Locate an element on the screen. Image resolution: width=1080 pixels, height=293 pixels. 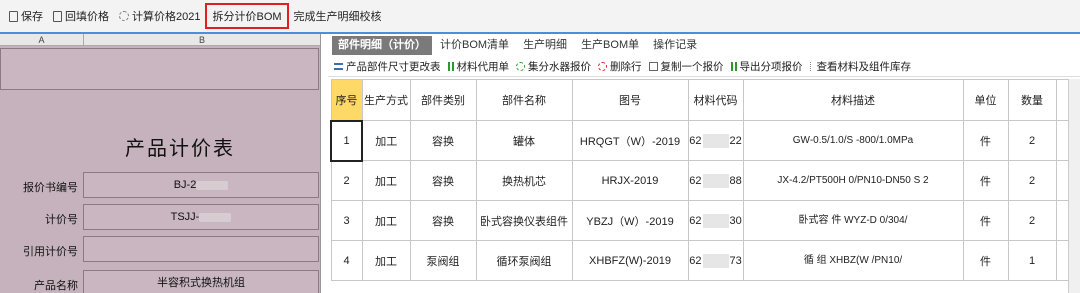
quote-number-cell: BJ-2 is located at coordinates (201, 185).